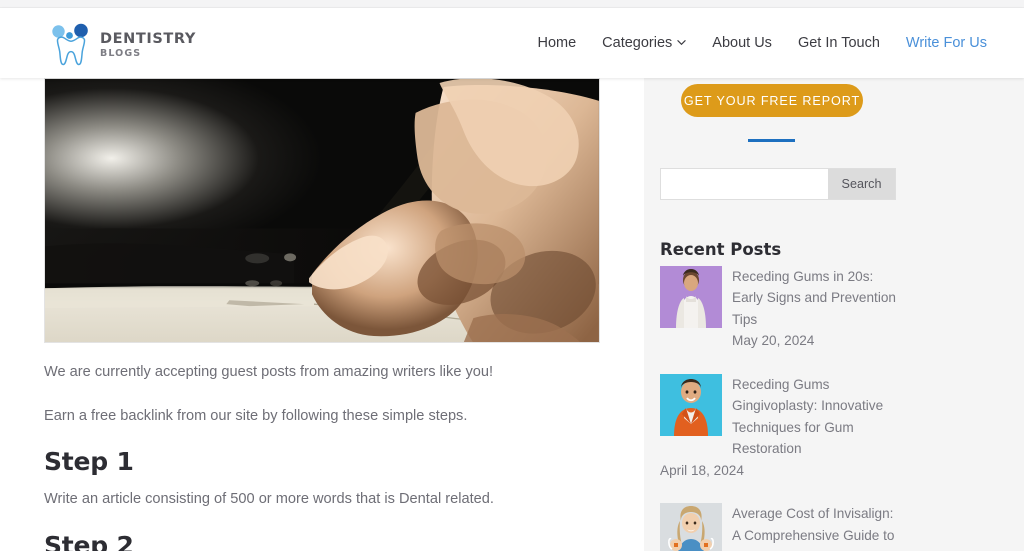  What do you see at coordinates (862, 184) in the screenshot?
I see `search-button: Search` at bounding box center [862, 184].